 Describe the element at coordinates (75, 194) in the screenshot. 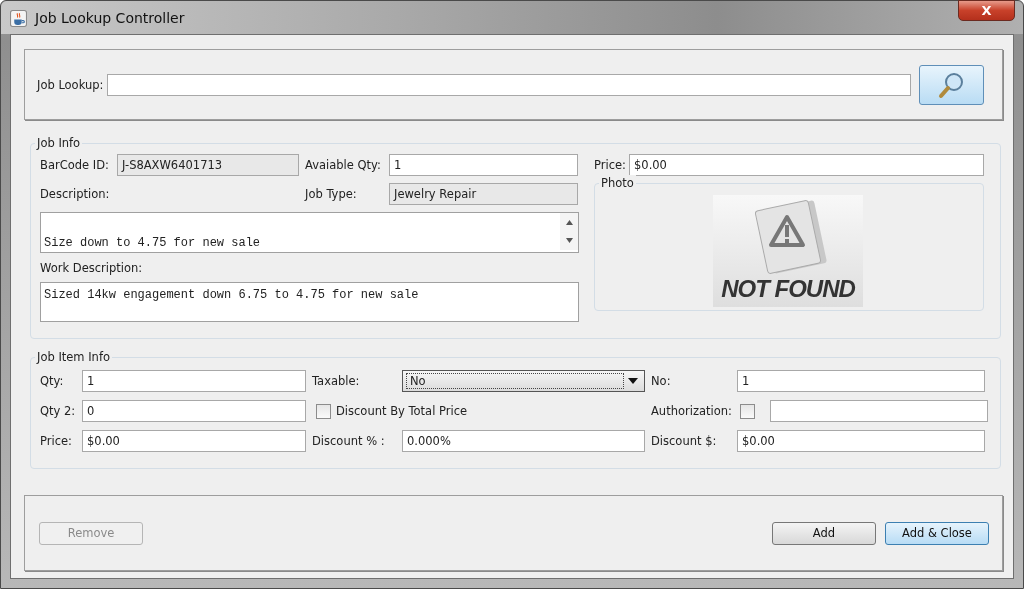

I see `field-label: Description:` at that location.